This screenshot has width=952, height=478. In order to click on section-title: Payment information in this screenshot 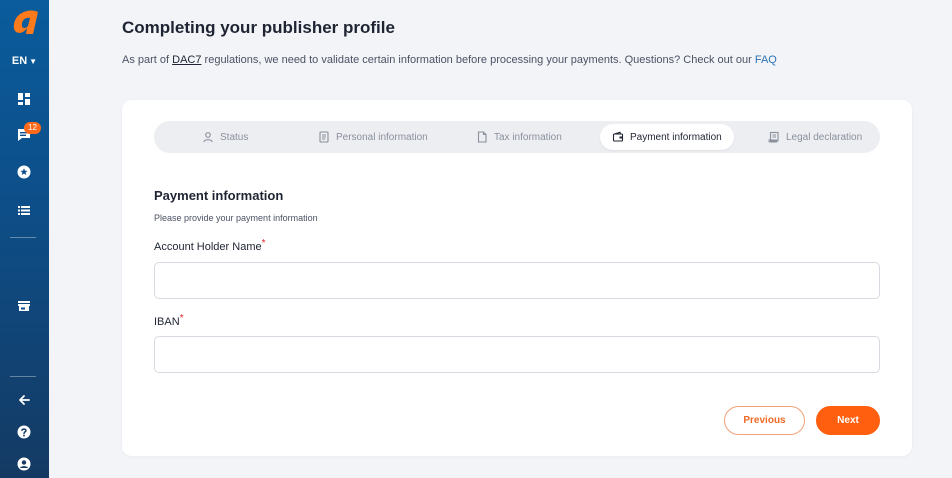, I will do `click(219, 195)`.